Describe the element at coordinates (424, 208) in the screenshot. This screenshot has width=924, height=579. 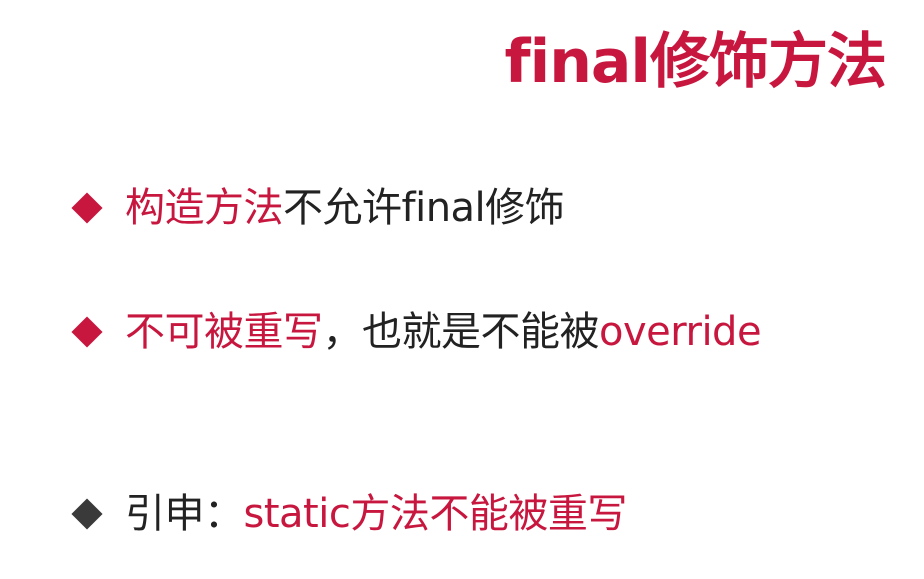
I see `bullet-rest: 不允许final修饰` at that location.